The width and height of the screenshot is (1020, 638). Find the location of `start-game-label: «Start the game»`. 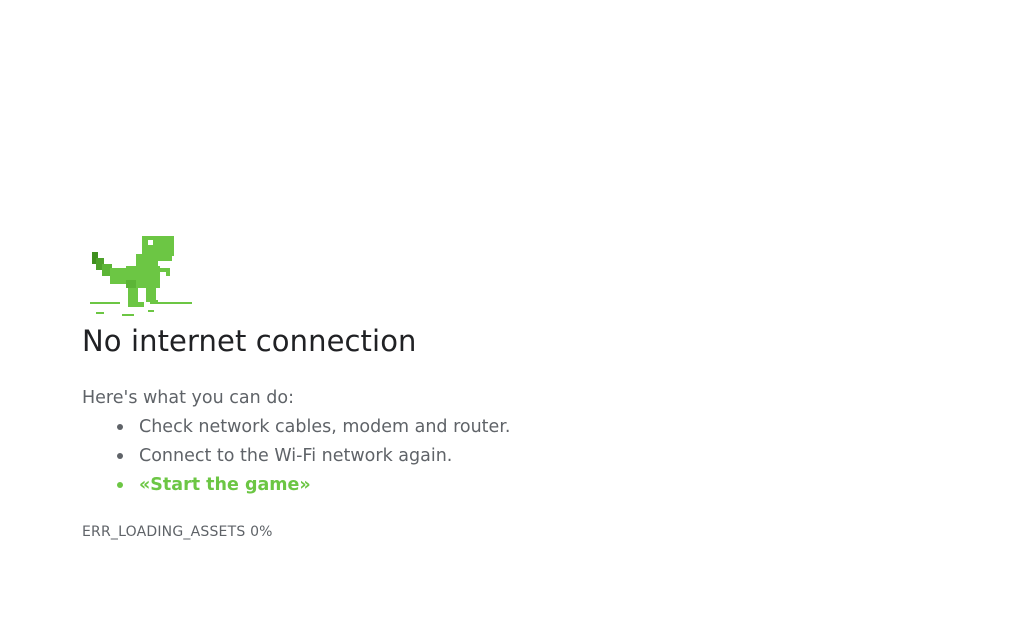

start-game-label: «Start the game» is located at coordinates (225, 485).